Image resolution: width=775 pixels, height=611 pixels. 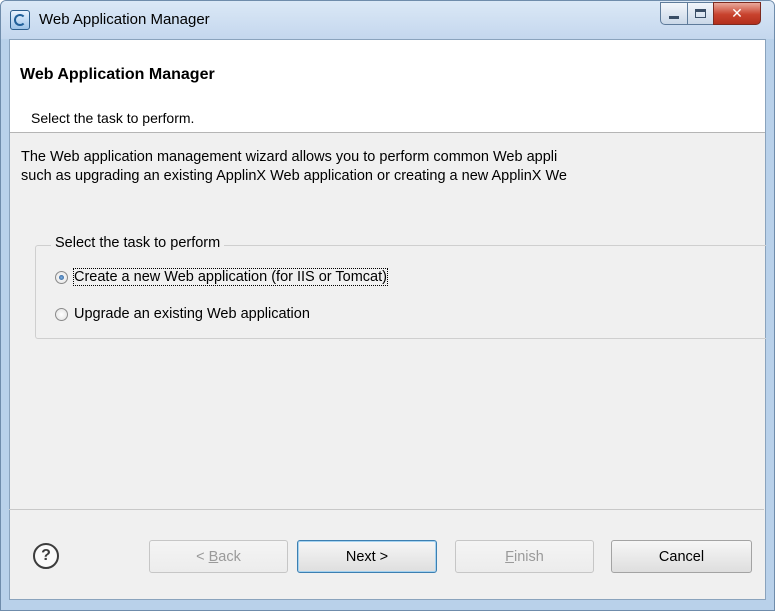 What do you see at coordinates (529, 556) in the screenshot?
I see `finish-button-label: inish` at bounding box center [529, 556].